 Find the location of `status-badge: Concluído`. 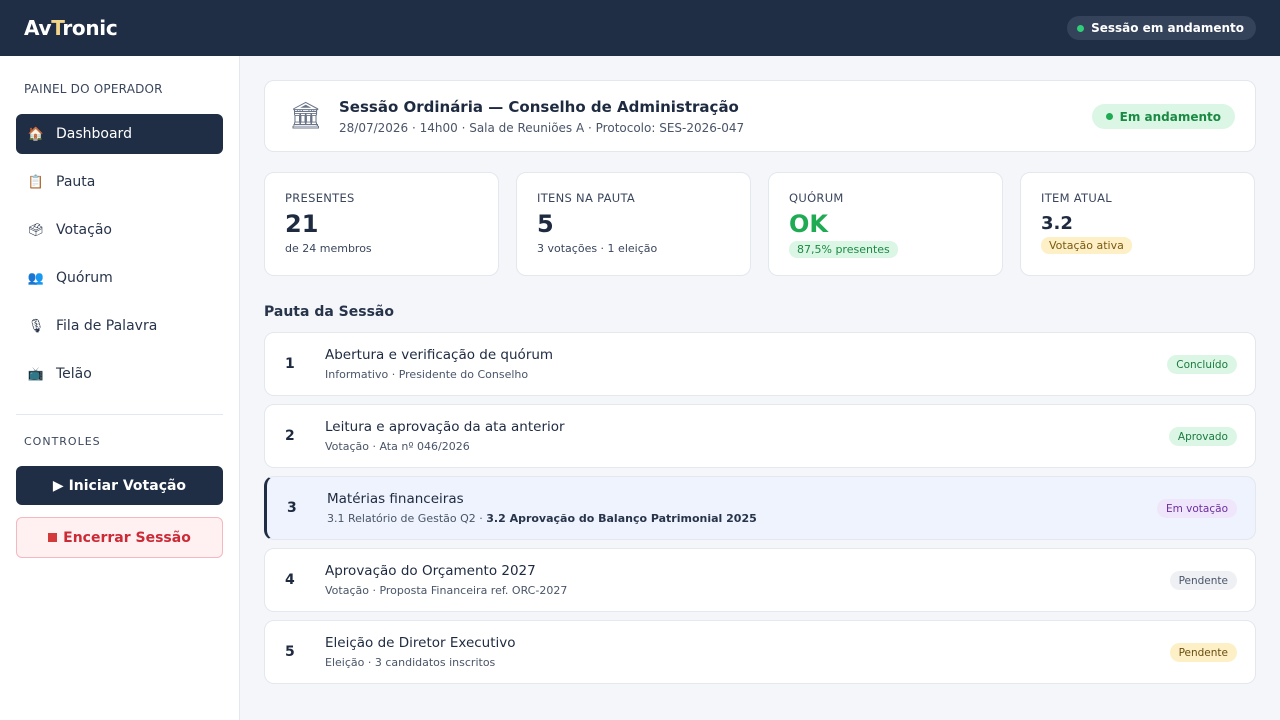

status-badge: Concluído is located at coordinates (1202, 364).